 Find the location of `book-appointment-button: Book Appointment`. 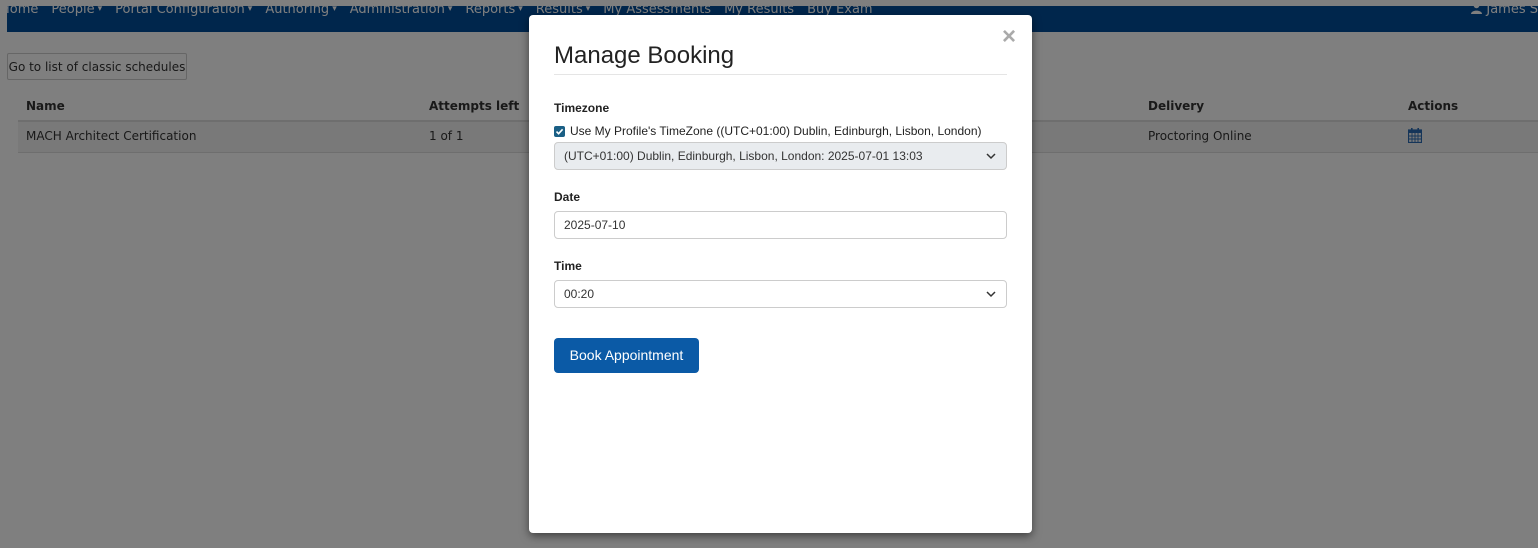

book-appointment-button: Book Appointment is located at coordinates (626, 355).